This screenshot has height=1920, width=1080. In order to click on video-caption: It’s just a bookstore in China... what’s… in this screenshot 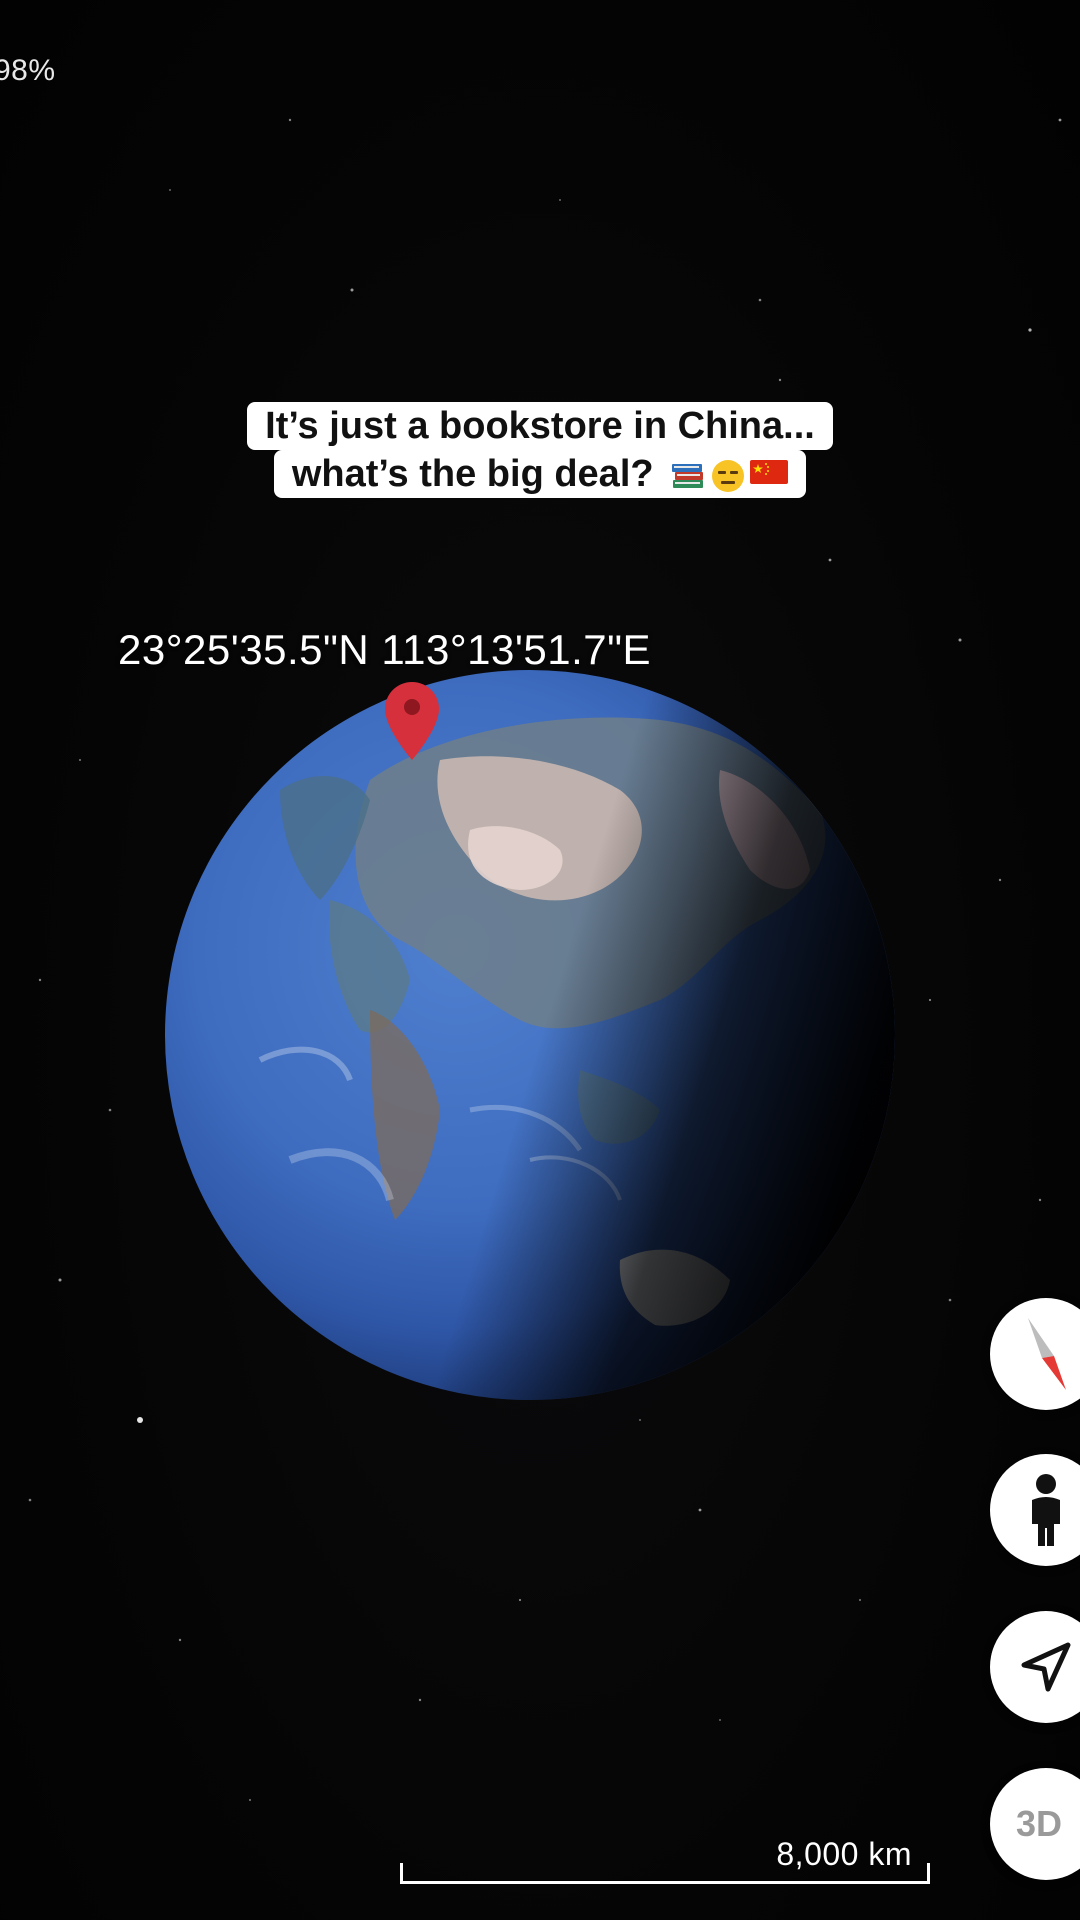, I will do `click(540, 450)`.